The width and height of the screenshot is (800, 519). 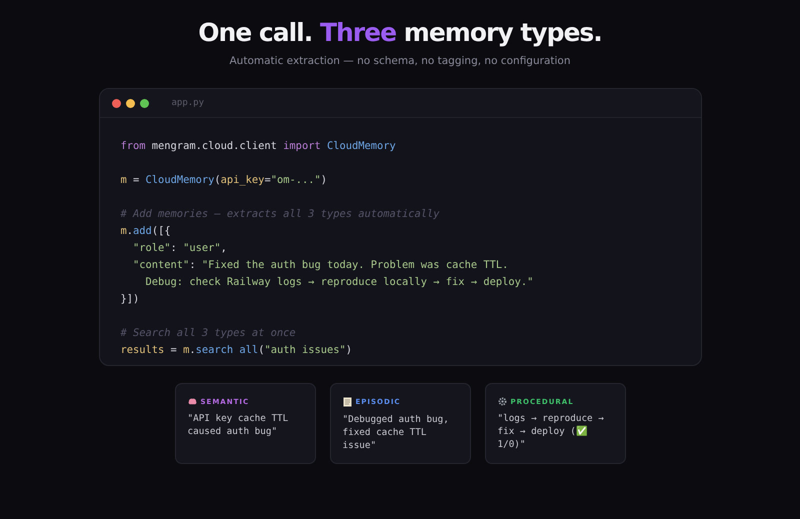 What do you see at coordinates (130, 299) in the screenshot?
I see `code-line: }])` at bounding box center [130, 299].